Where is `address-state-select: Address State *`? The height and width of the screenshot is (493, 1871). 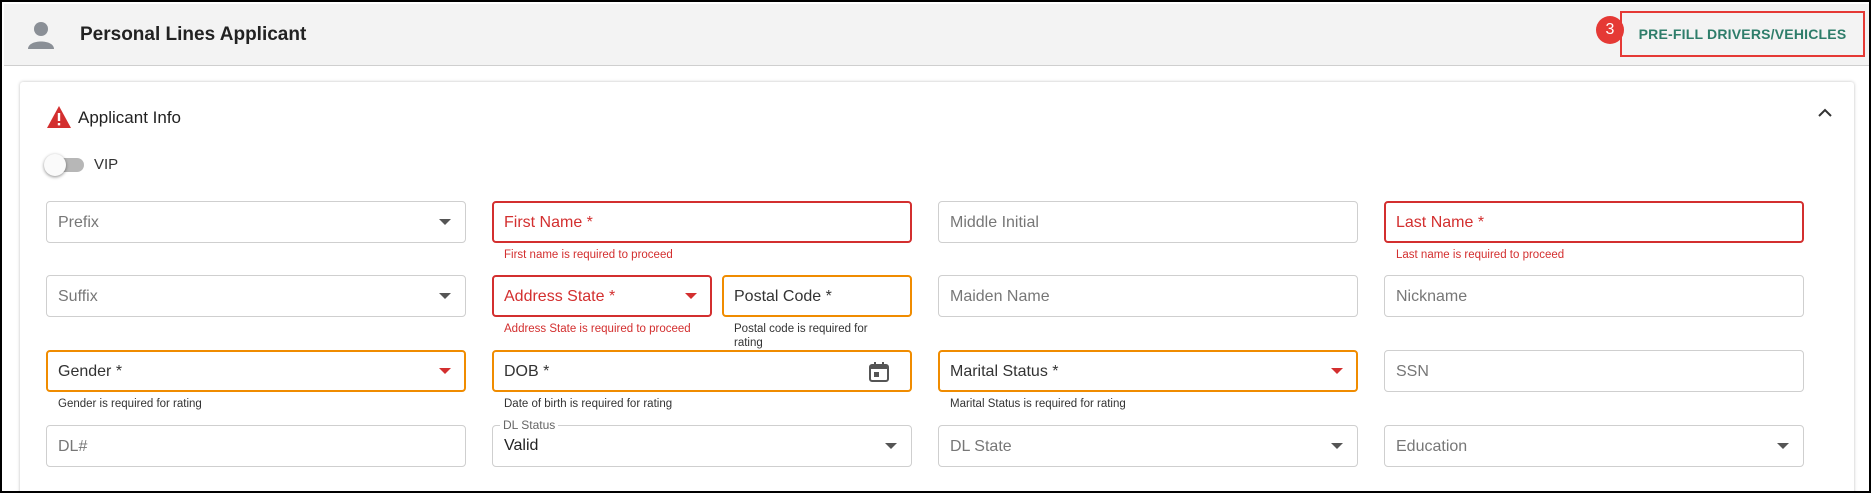 address-state-select: Address State * is located at coordinates (602, 296).